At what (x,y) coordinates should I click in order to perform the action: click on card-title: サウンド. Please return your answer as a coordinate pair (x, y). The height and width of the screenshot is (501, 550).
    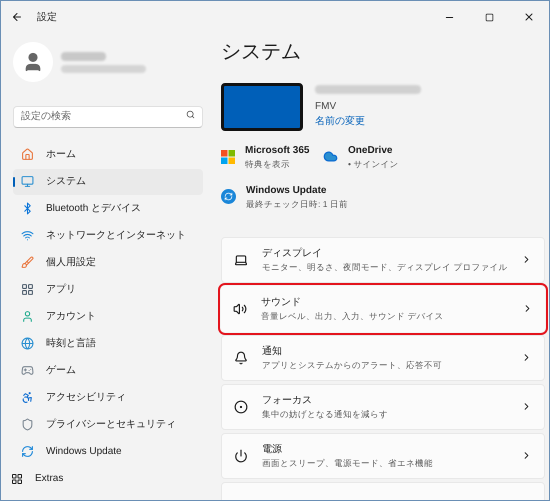
    Looking at the image, I should click on (281, 303).